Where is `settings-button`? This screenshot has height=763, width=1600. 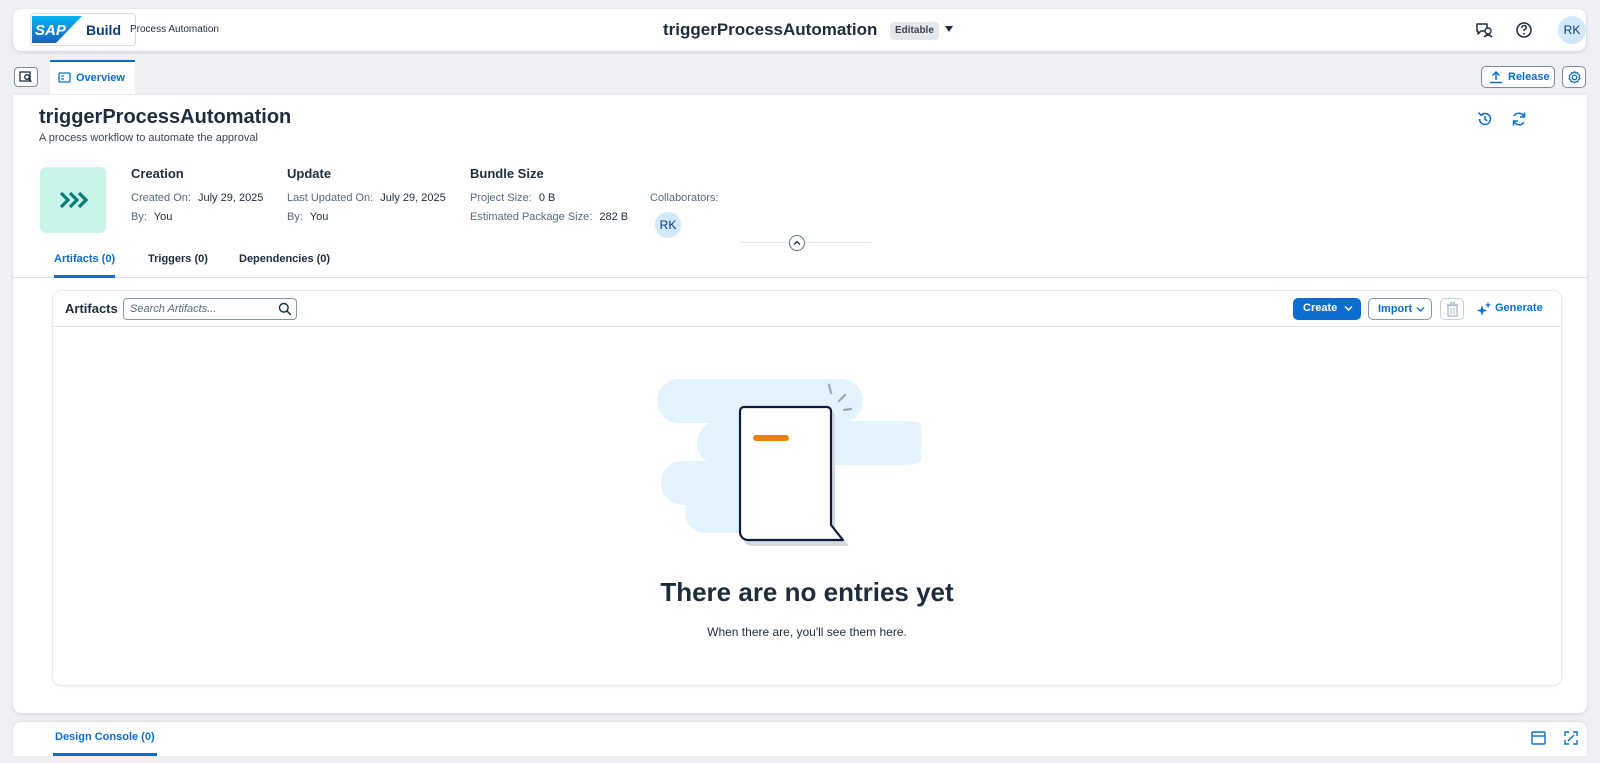
settings-button is located at coordinates (1574, 77).